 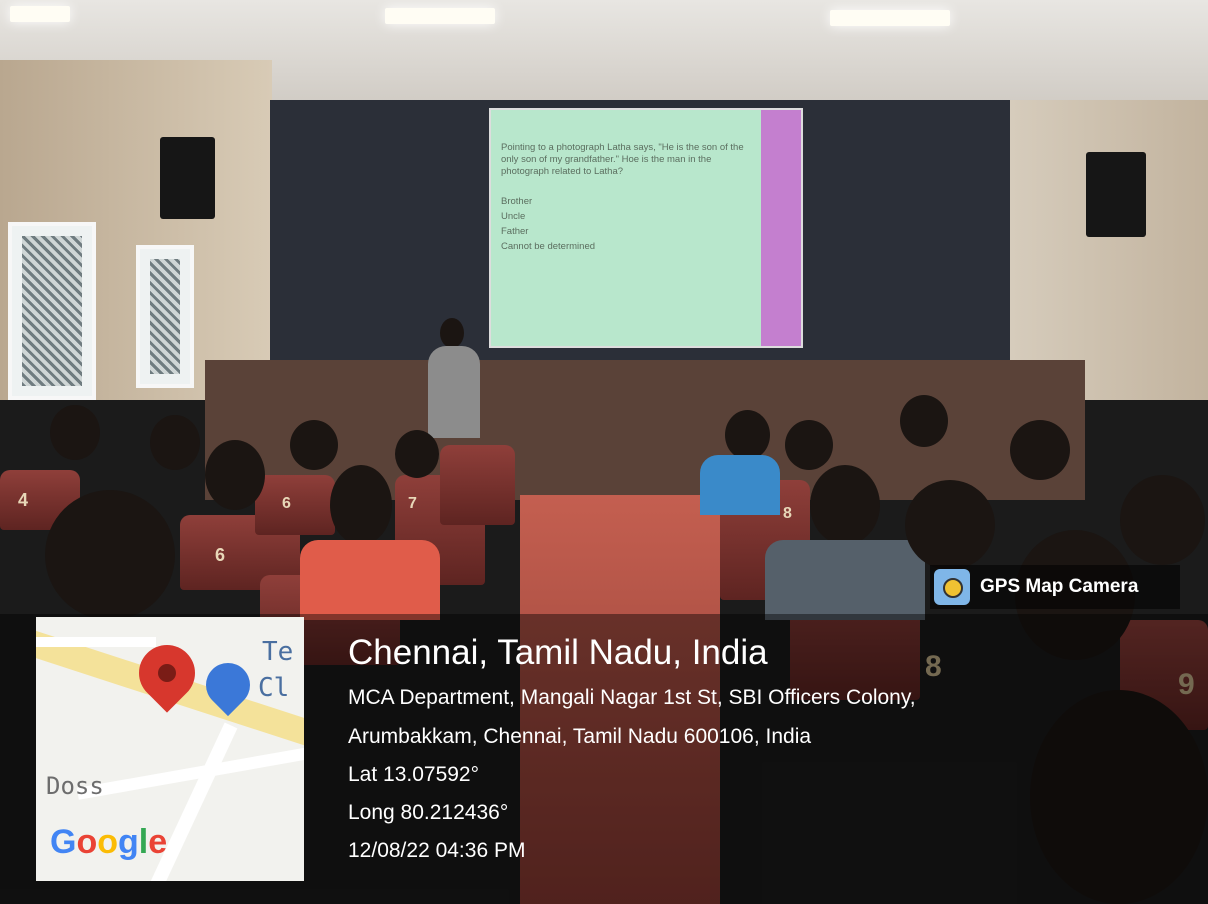 I want to click on presenter-body, so click(x=454, y=392).